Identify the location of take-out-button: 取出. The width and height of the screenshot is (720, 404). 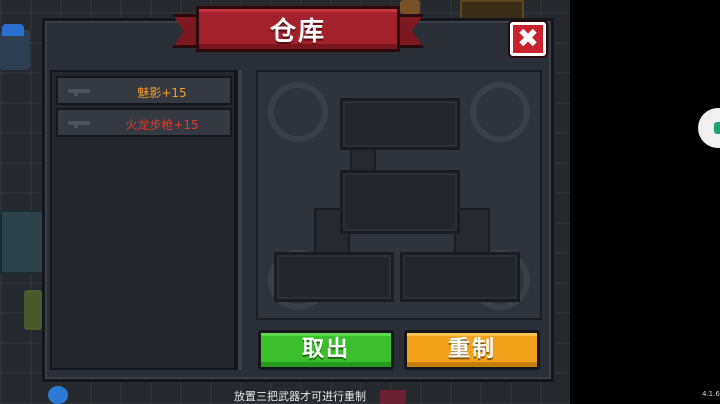
(326, 350).